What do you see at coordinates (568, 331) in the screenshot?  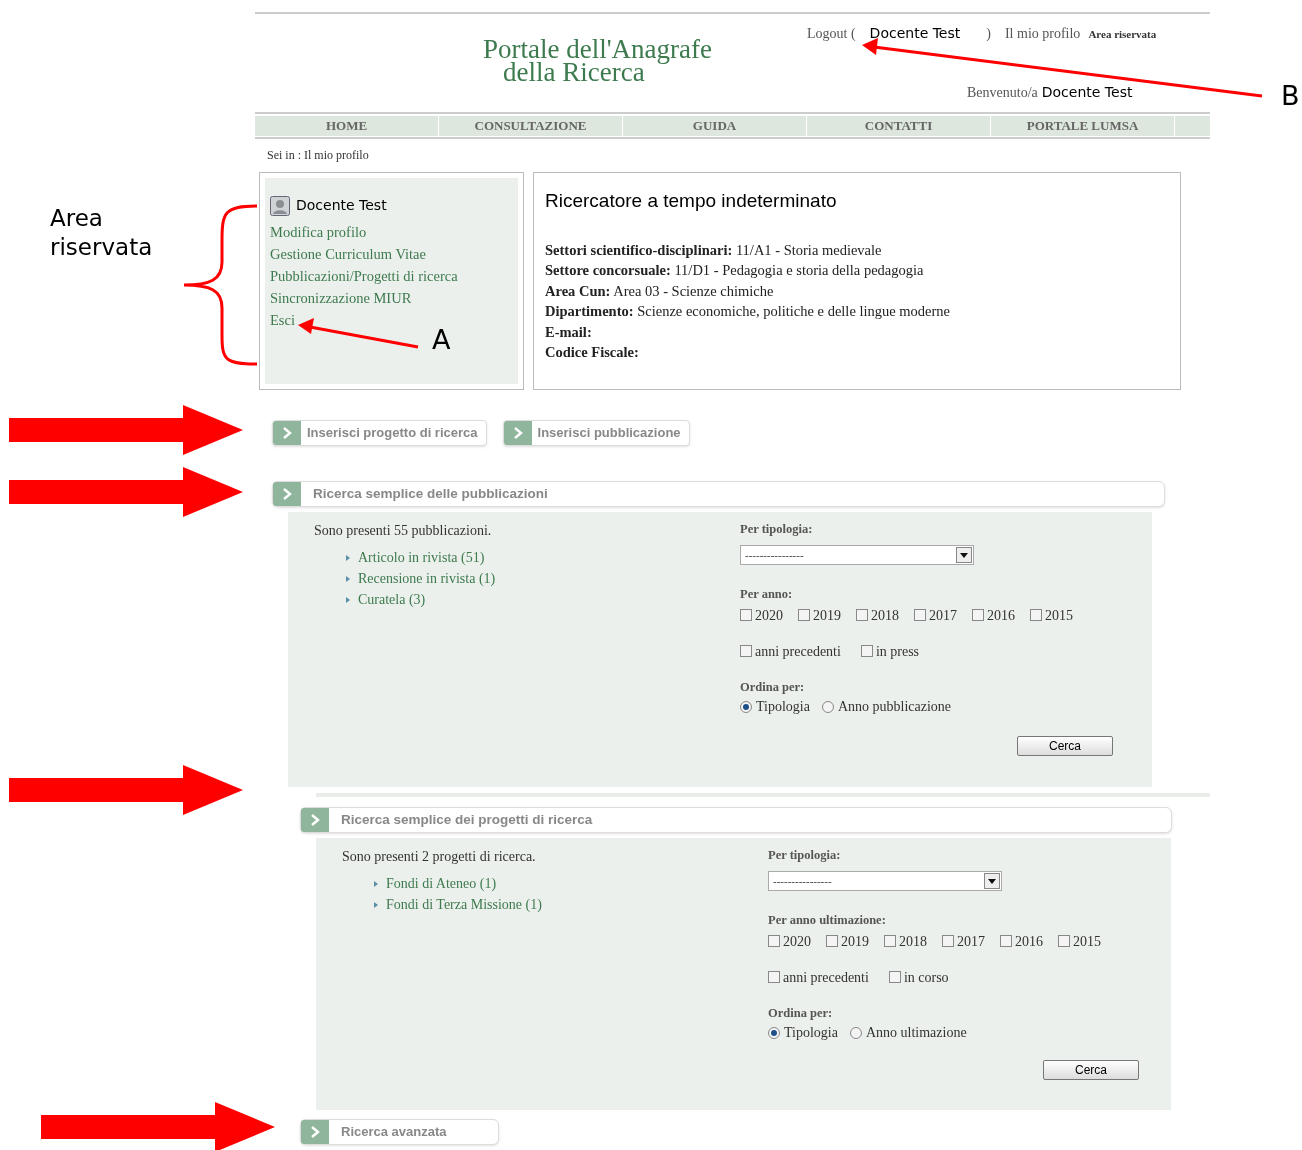 I see `profile-field: E-mail:` at bounding box center [568, 331].